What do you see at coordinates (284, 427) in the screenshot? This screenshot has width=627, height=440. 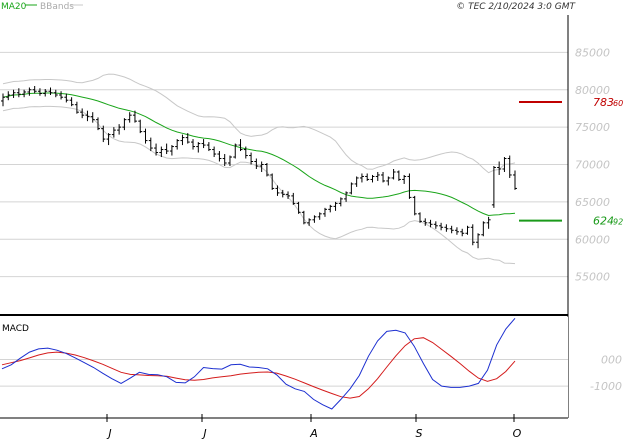 I see `x-axis: JJASO` at bounding box center [284, 427].